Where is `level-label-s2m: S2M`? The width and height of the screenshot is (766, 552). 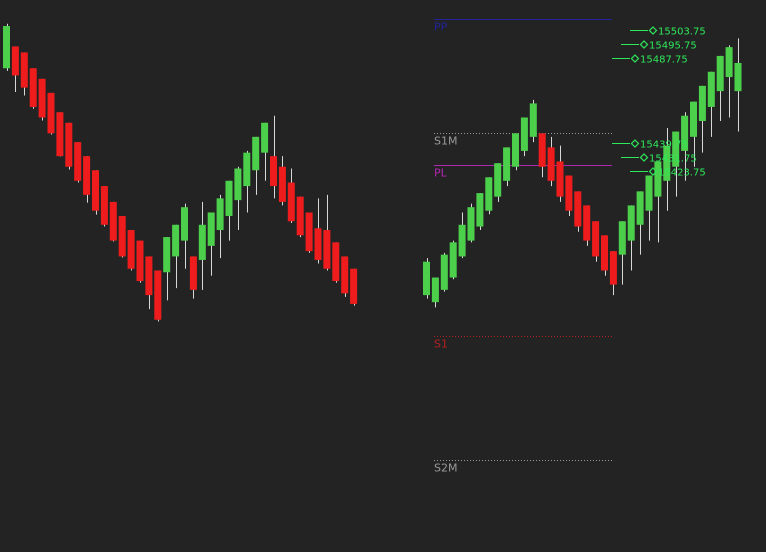 level-label-s2m: S2M is located at coordinates (445, 468).